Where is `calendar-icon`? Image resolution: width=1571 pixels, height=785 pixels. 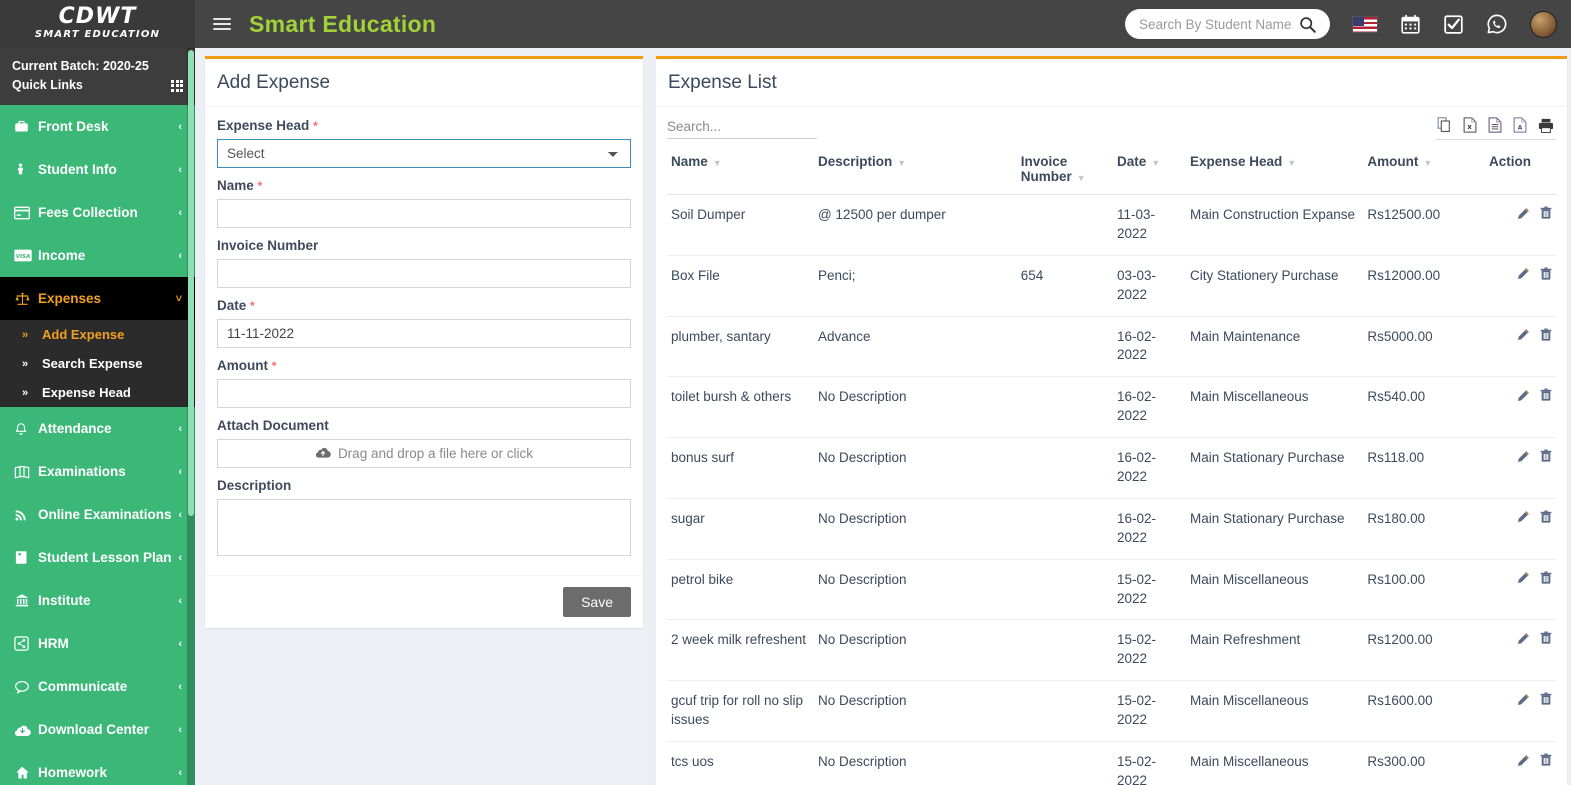 calendar-icon is located at coordinates (1410, 24).